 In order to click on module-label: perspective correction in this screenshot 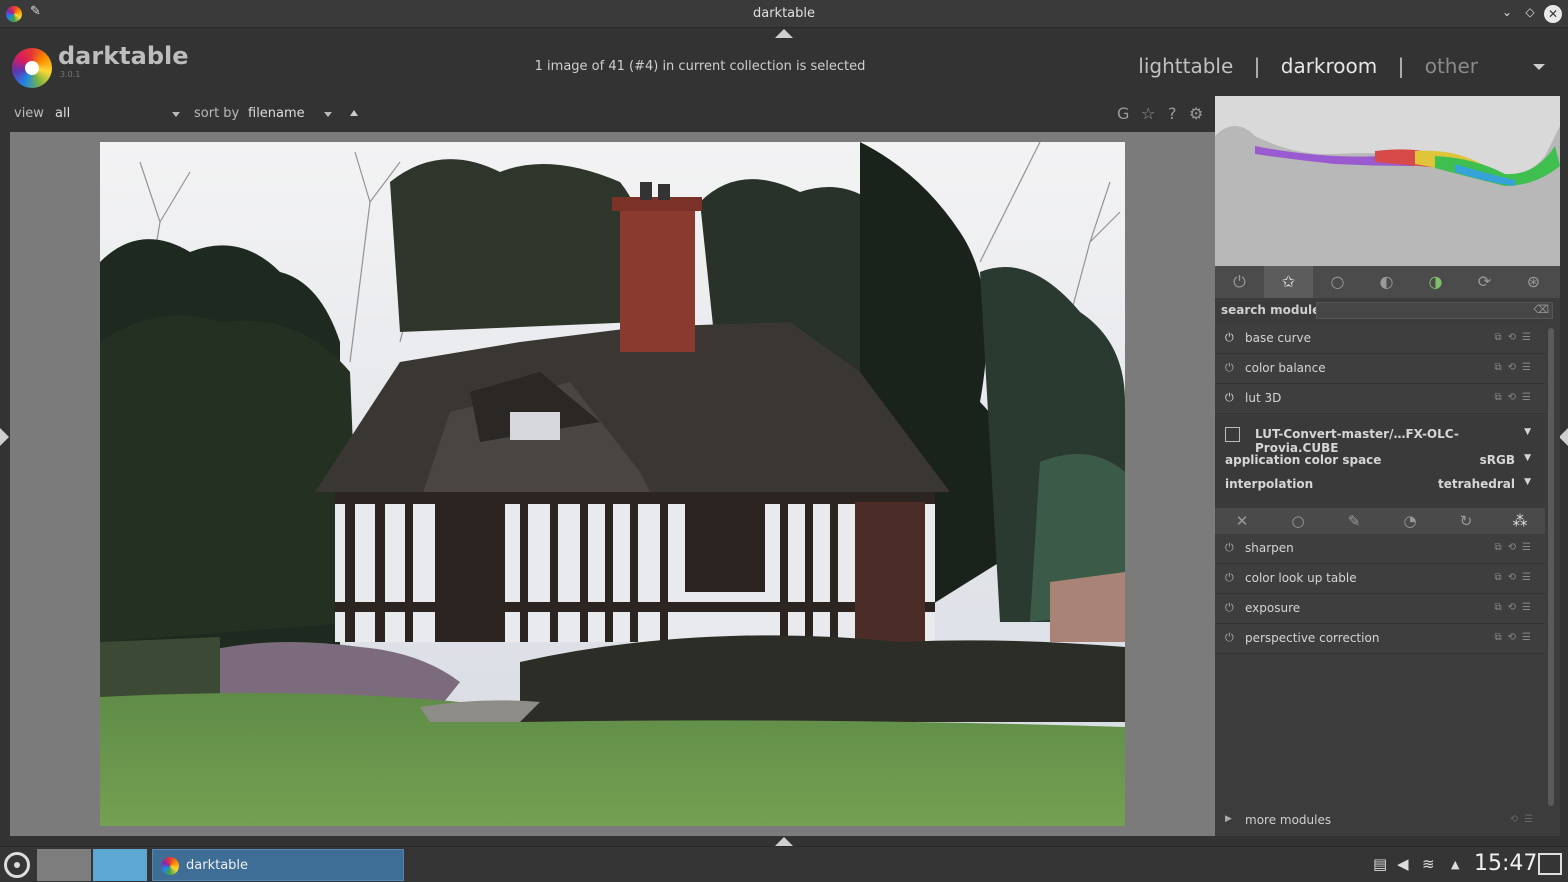, I will do `click(1312, 638)`.